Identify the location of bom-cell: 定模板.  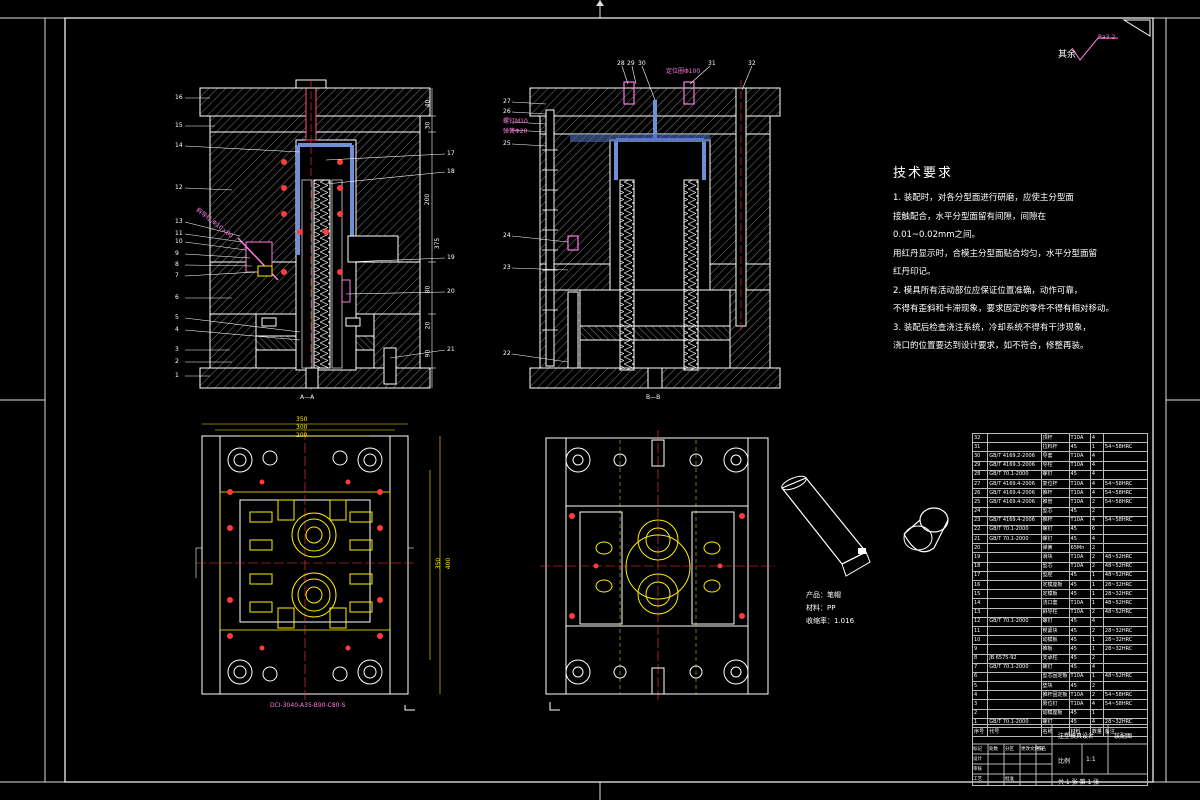
(1055, 594).